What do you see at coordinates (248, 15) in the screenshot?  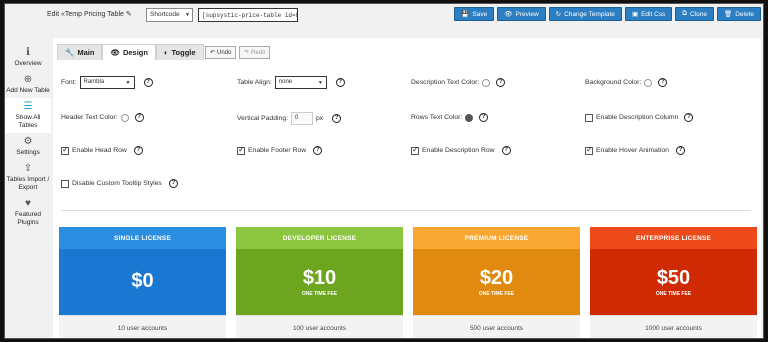 I see `shortcode-field: [supsystic-price-table id=8]` at bounding box center [248, 15].